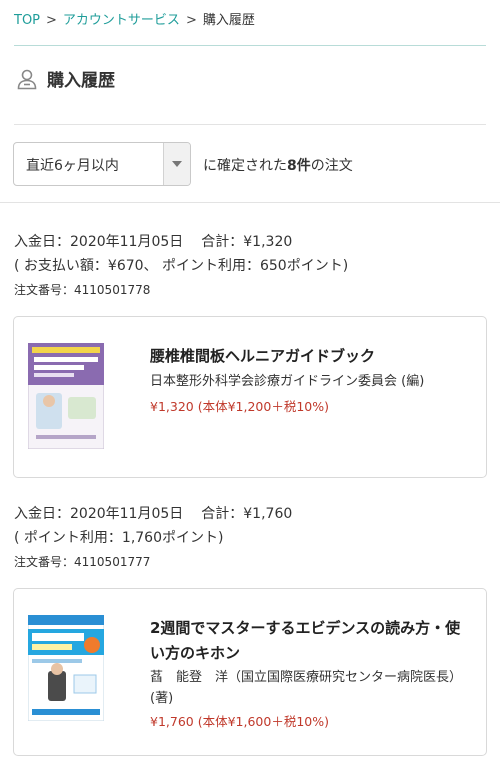 The width and height of the screenshot is (500, 764). I want to click on user-icon, so click(27, 79).